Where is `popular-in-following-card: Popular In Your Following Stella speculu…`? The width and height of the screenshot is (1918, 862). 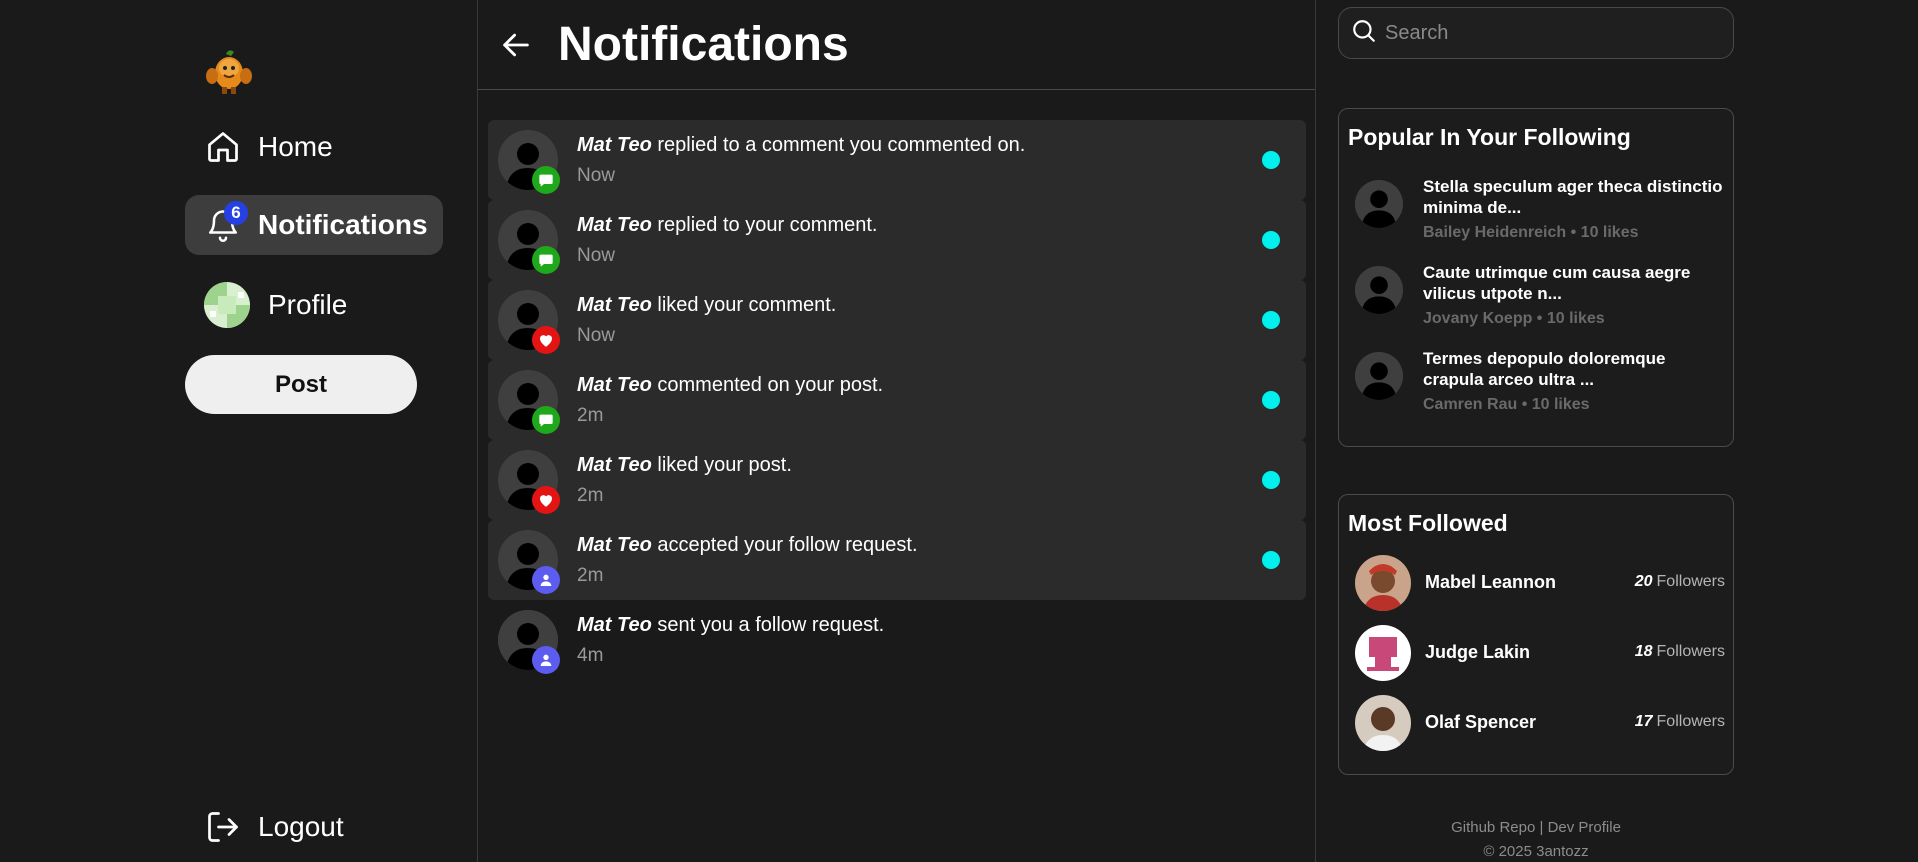 popular-in-following-card: Popular In Your Following Stella speculu… is located at coordinates (1536, 277).